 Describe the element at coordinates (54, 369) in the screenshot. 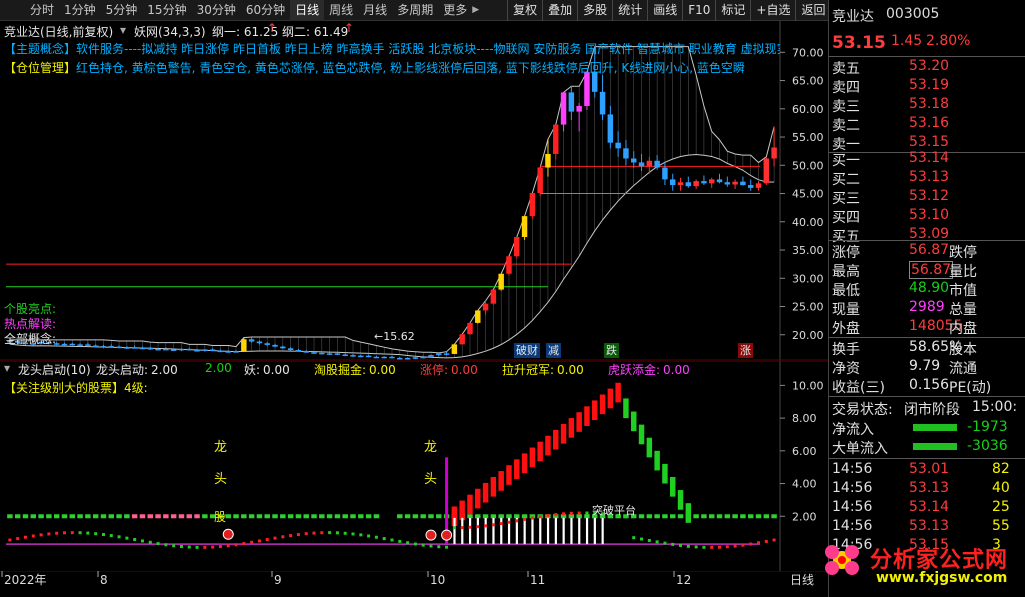

I see `sub-title: 龙头启动(10)` at that location.